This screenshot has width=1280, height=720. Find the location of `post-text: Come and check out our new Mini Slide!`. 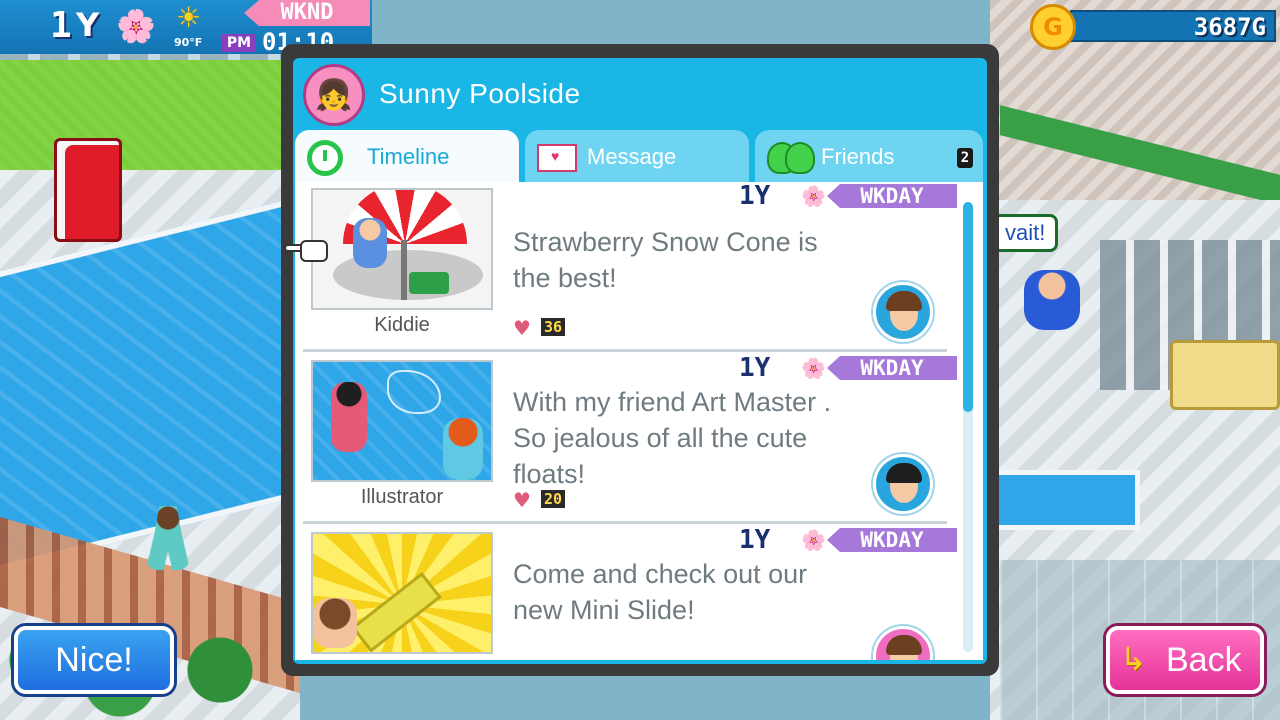

post-text: Come and check out our new Mini Slide! is located at coordinates (660, 592).